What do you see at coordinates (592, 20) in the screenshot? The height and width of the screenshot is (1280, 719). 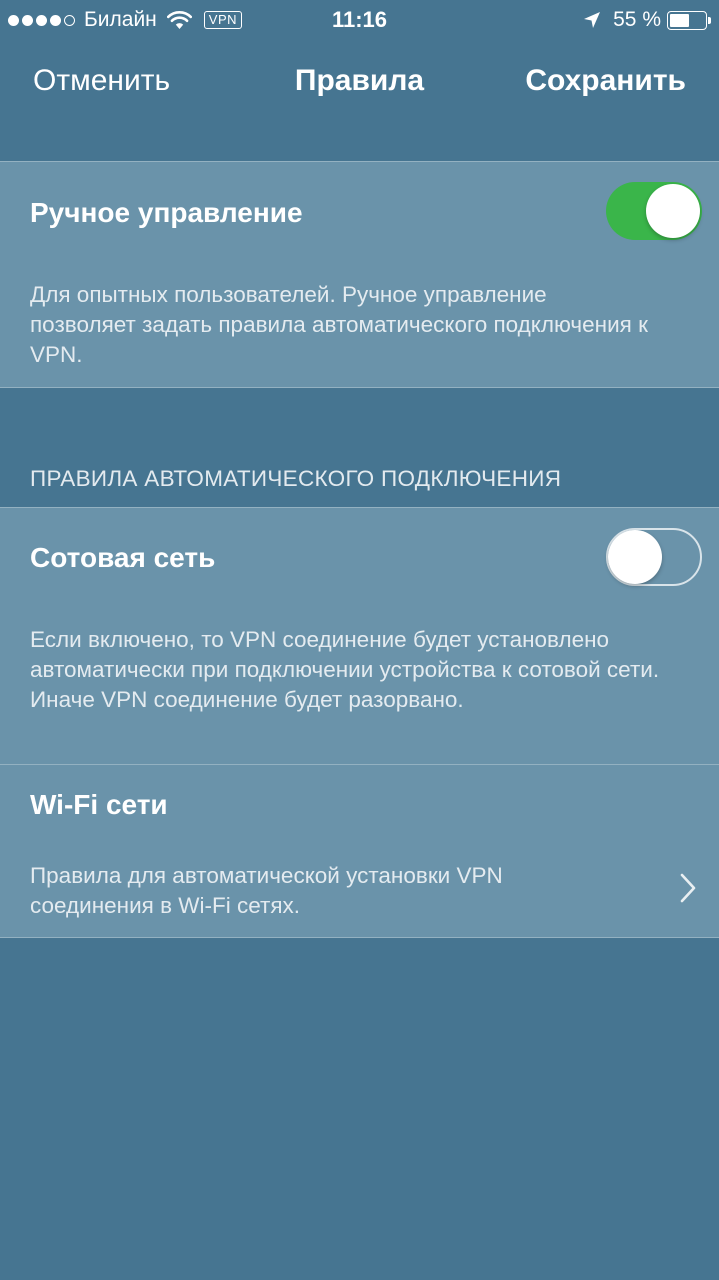 I see `location-arrow-icon` at bounding box center [592, 20].